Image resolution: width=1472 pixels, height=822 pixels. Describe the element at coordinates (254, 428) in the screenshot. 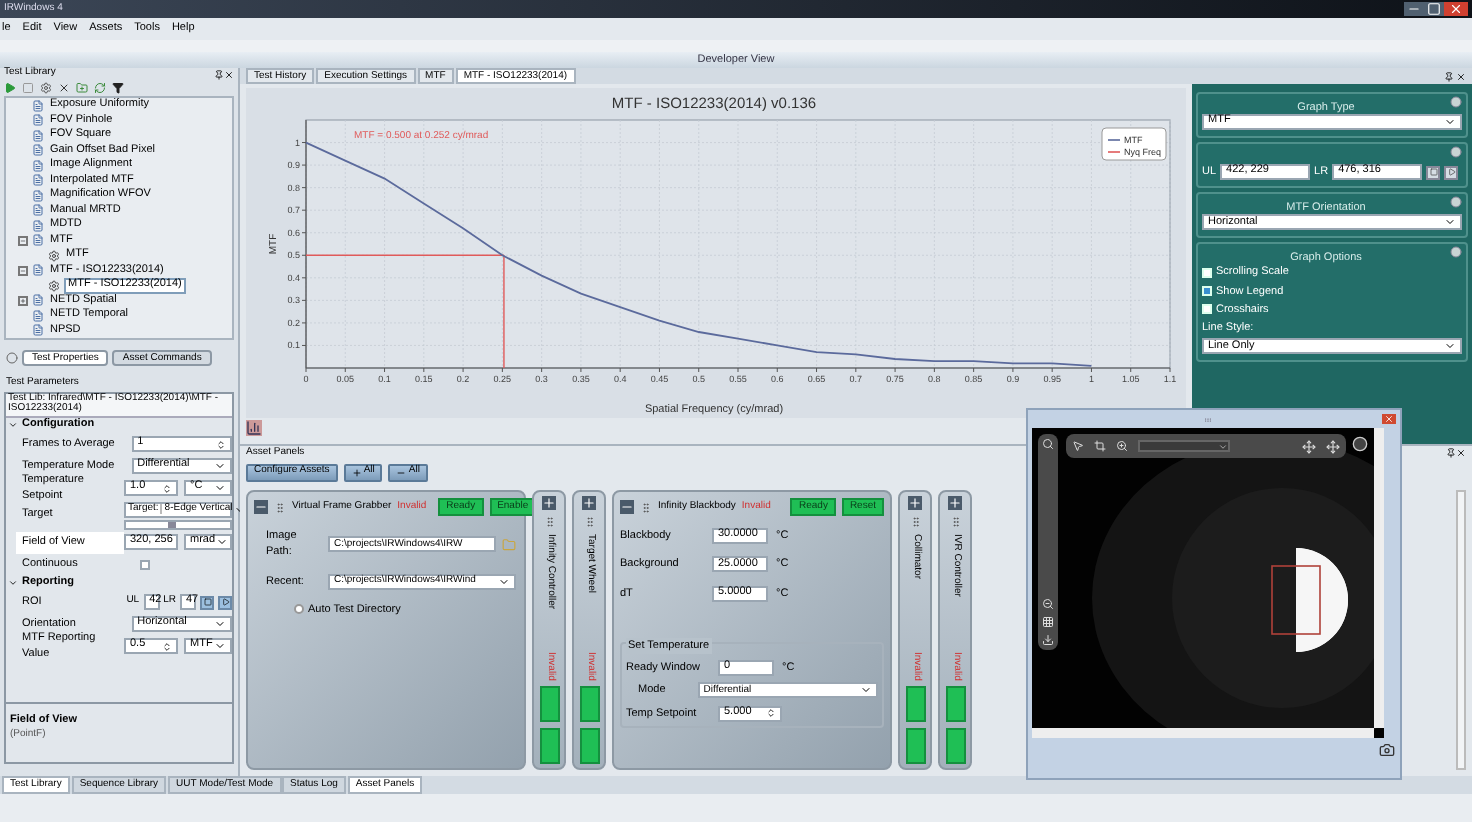

I see `chart-tool-icon` at that location.